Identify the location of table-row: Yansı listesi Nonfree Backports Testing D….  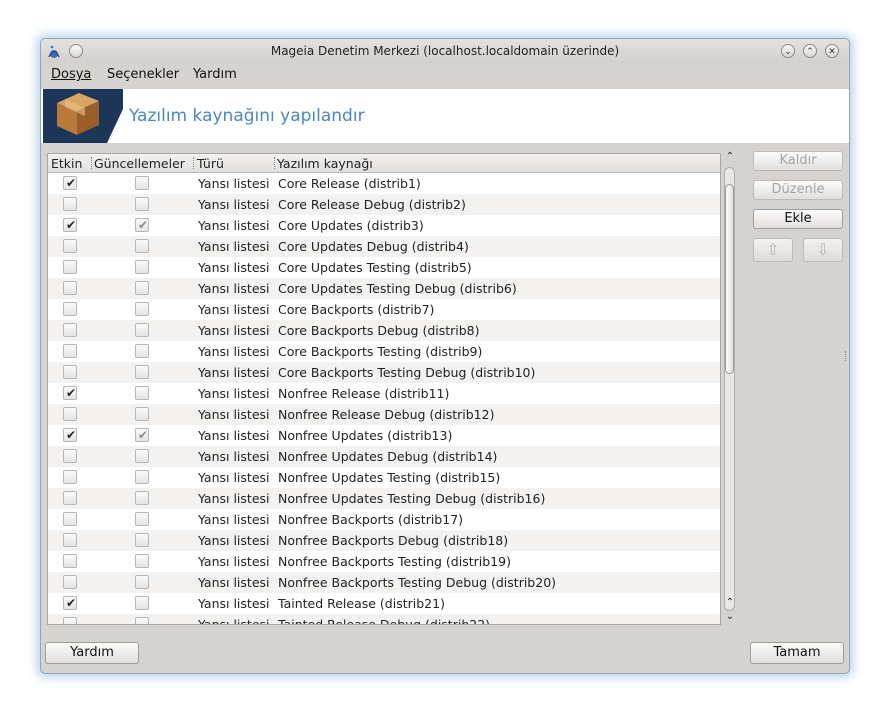
(384, 582).